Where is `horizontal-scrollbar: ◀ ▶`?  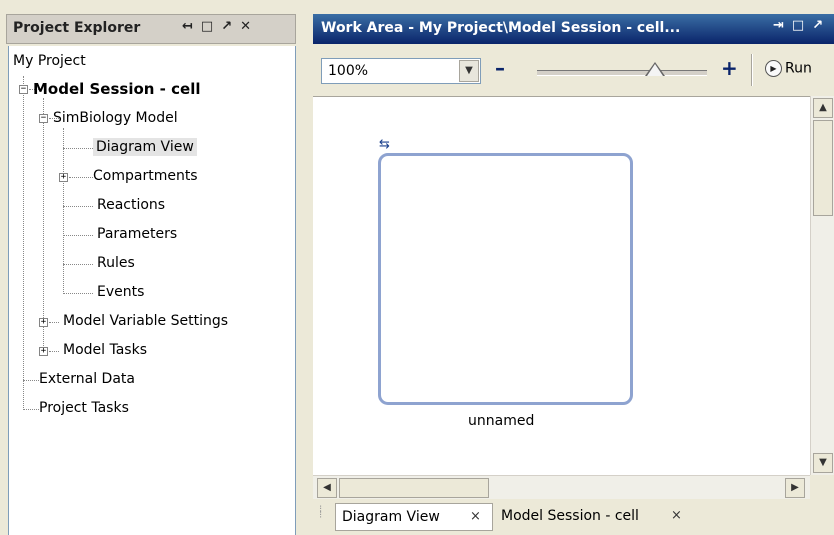 horizontal-scrollbar: ◀ ▶ is located at coordinates (561, 487).